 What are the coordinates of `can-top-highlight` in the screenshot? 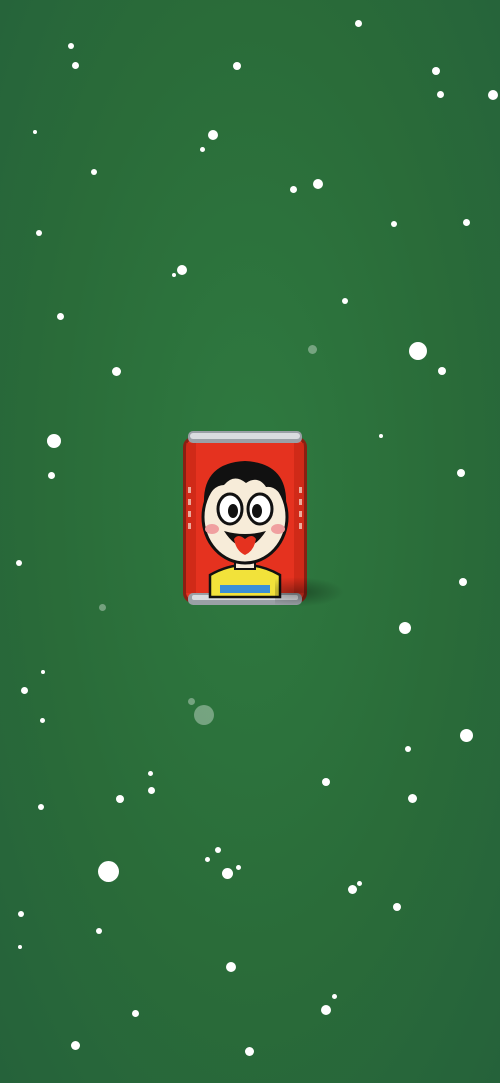 It's located at (245, 436).